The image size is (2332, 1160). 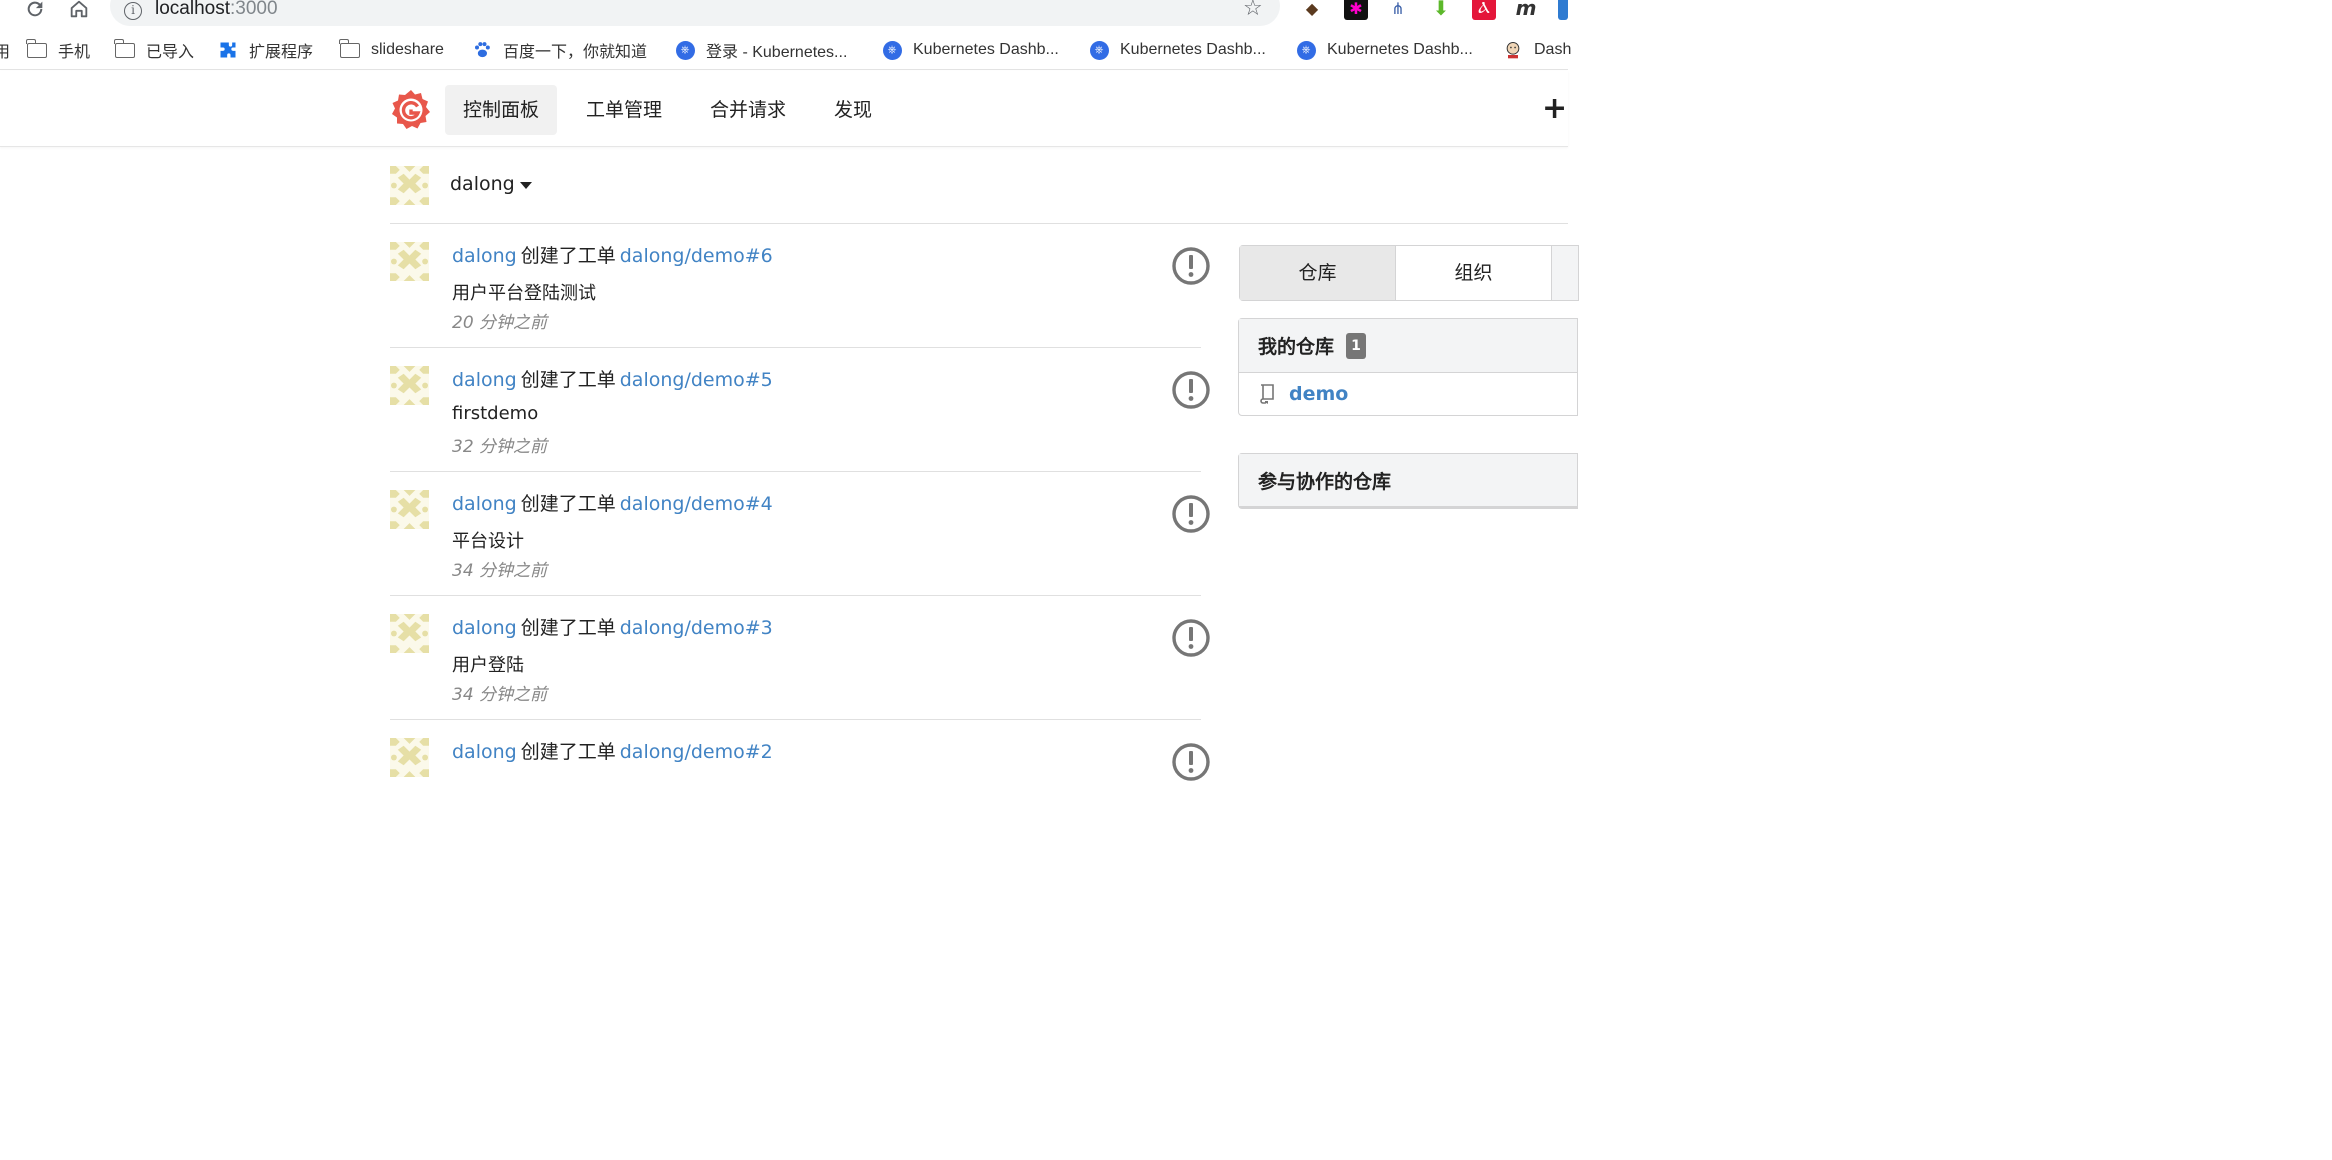 I want to click on feed-headline: dalong 创建了工单 dalong/demo#4, so click(x=612, y=502).